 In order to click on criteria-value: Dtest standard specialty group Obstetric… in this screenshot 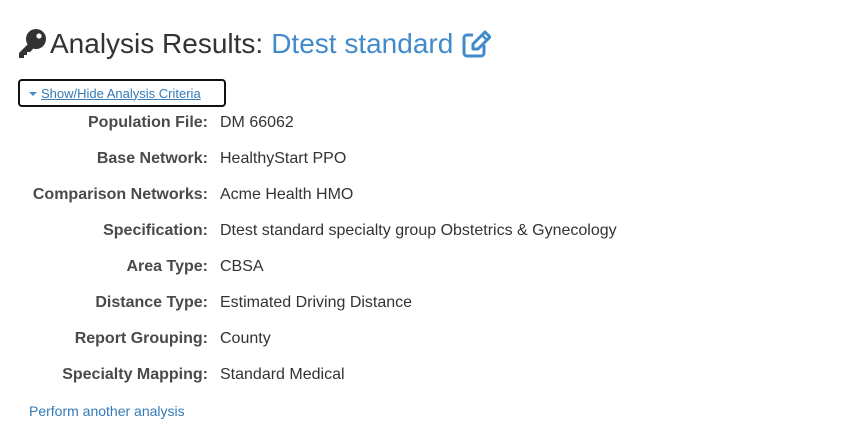, I will do `click(418, 230)`.